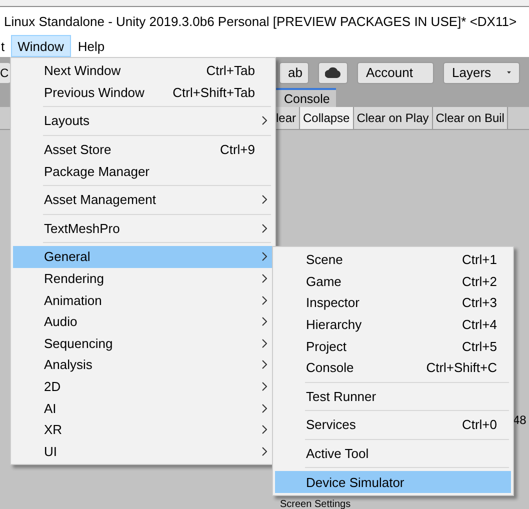 Image resolution: width=529 pixels, height=509 pixels. Describe the element at coordinates (40, 46) in the screenshot. I see `menu-bar-item: Window` at that location.